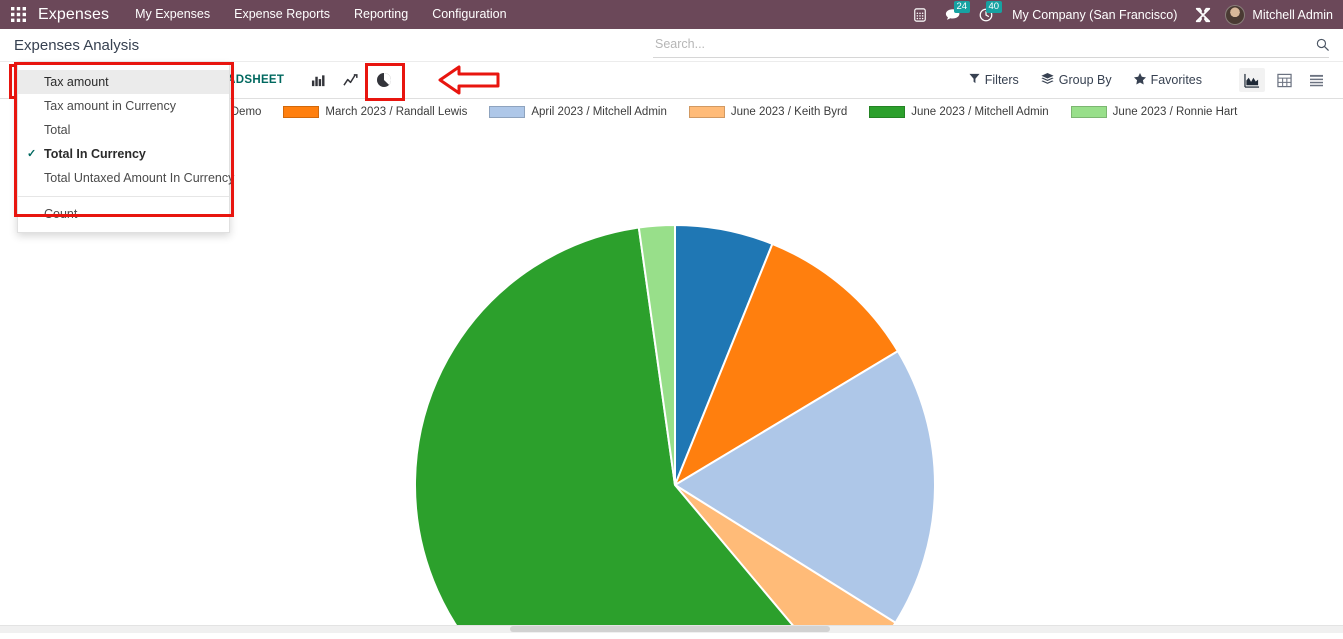  I want to click on search-icon, so click(1322, 44).